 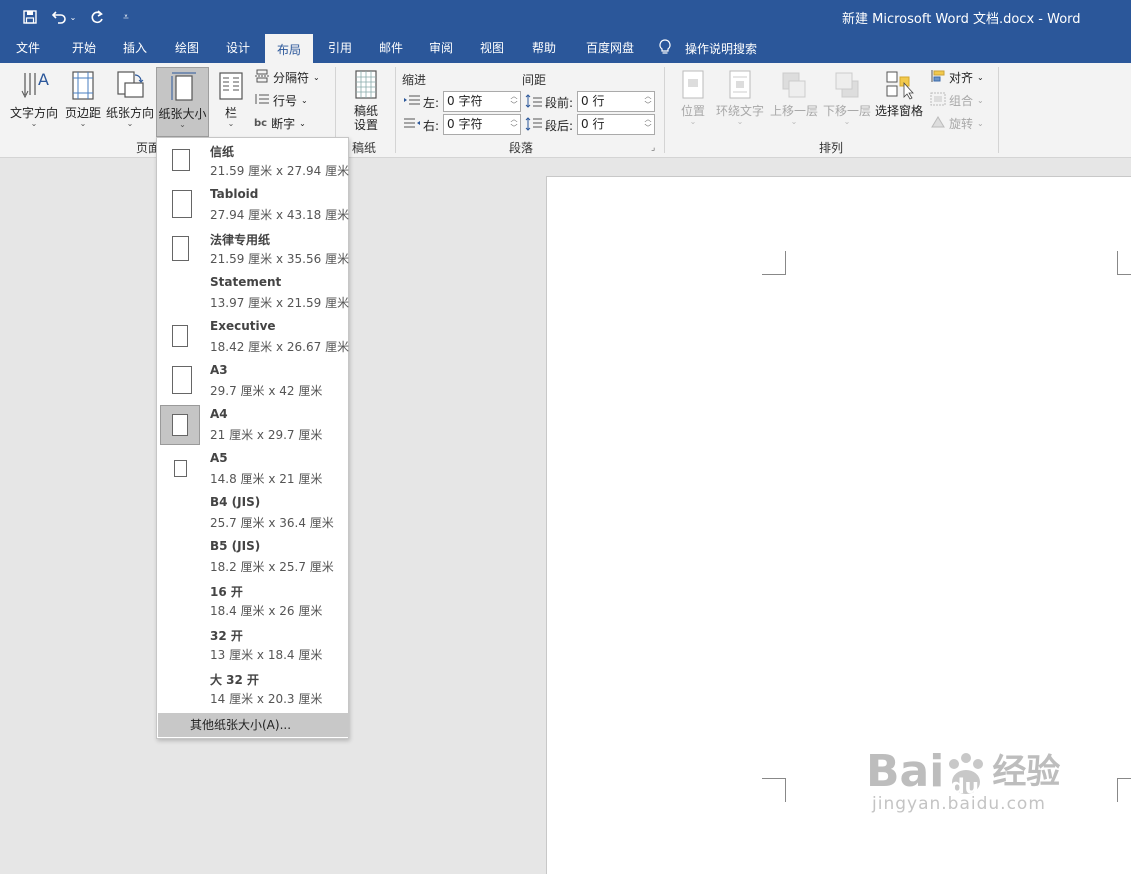 I want to click on save-icon, so click(x=30, y=17).